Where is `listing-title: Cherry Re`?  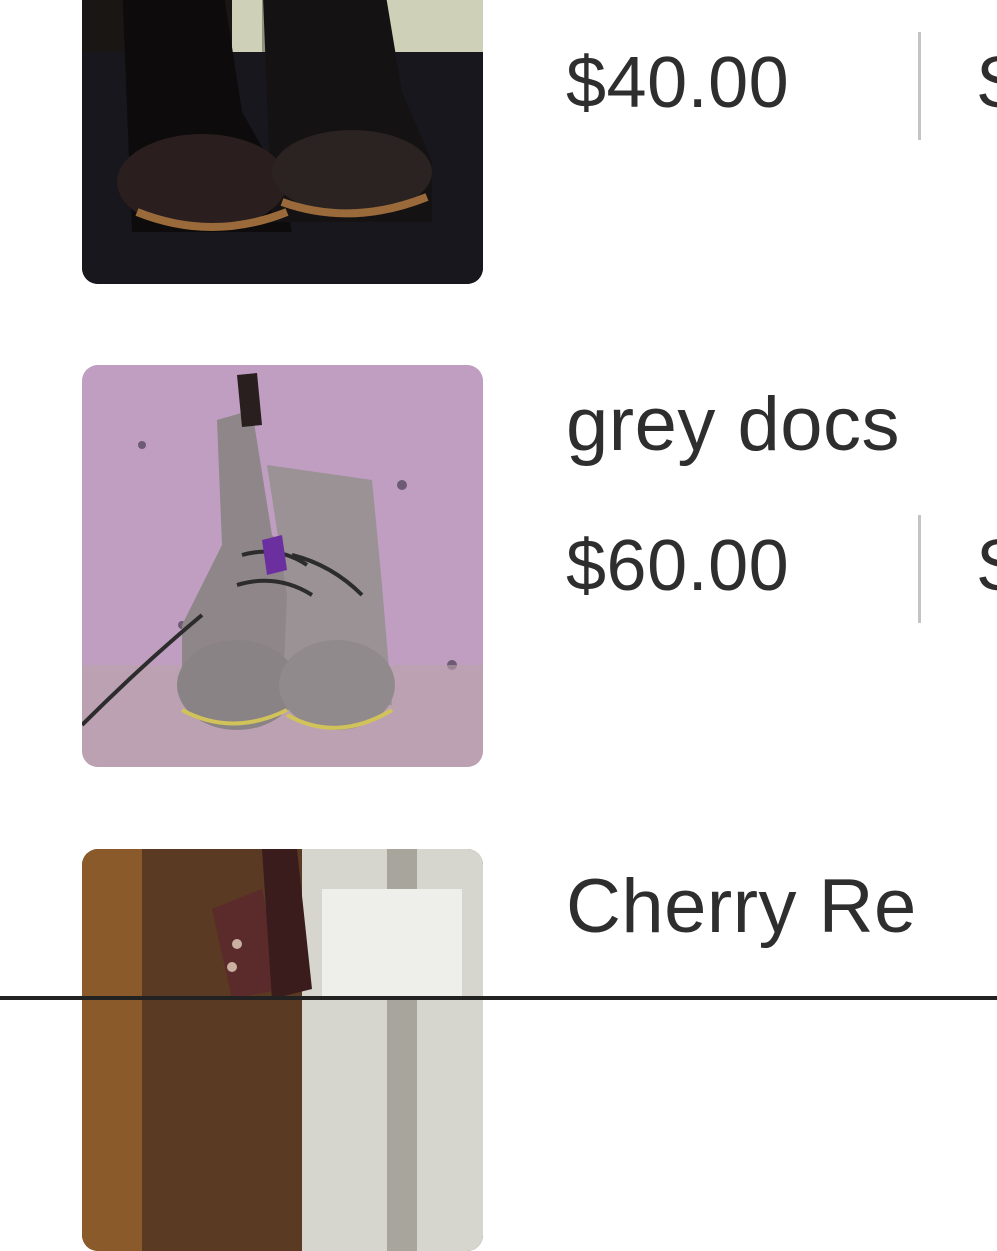
listing-title: Cherry Re is located at coordinates (741, 907).